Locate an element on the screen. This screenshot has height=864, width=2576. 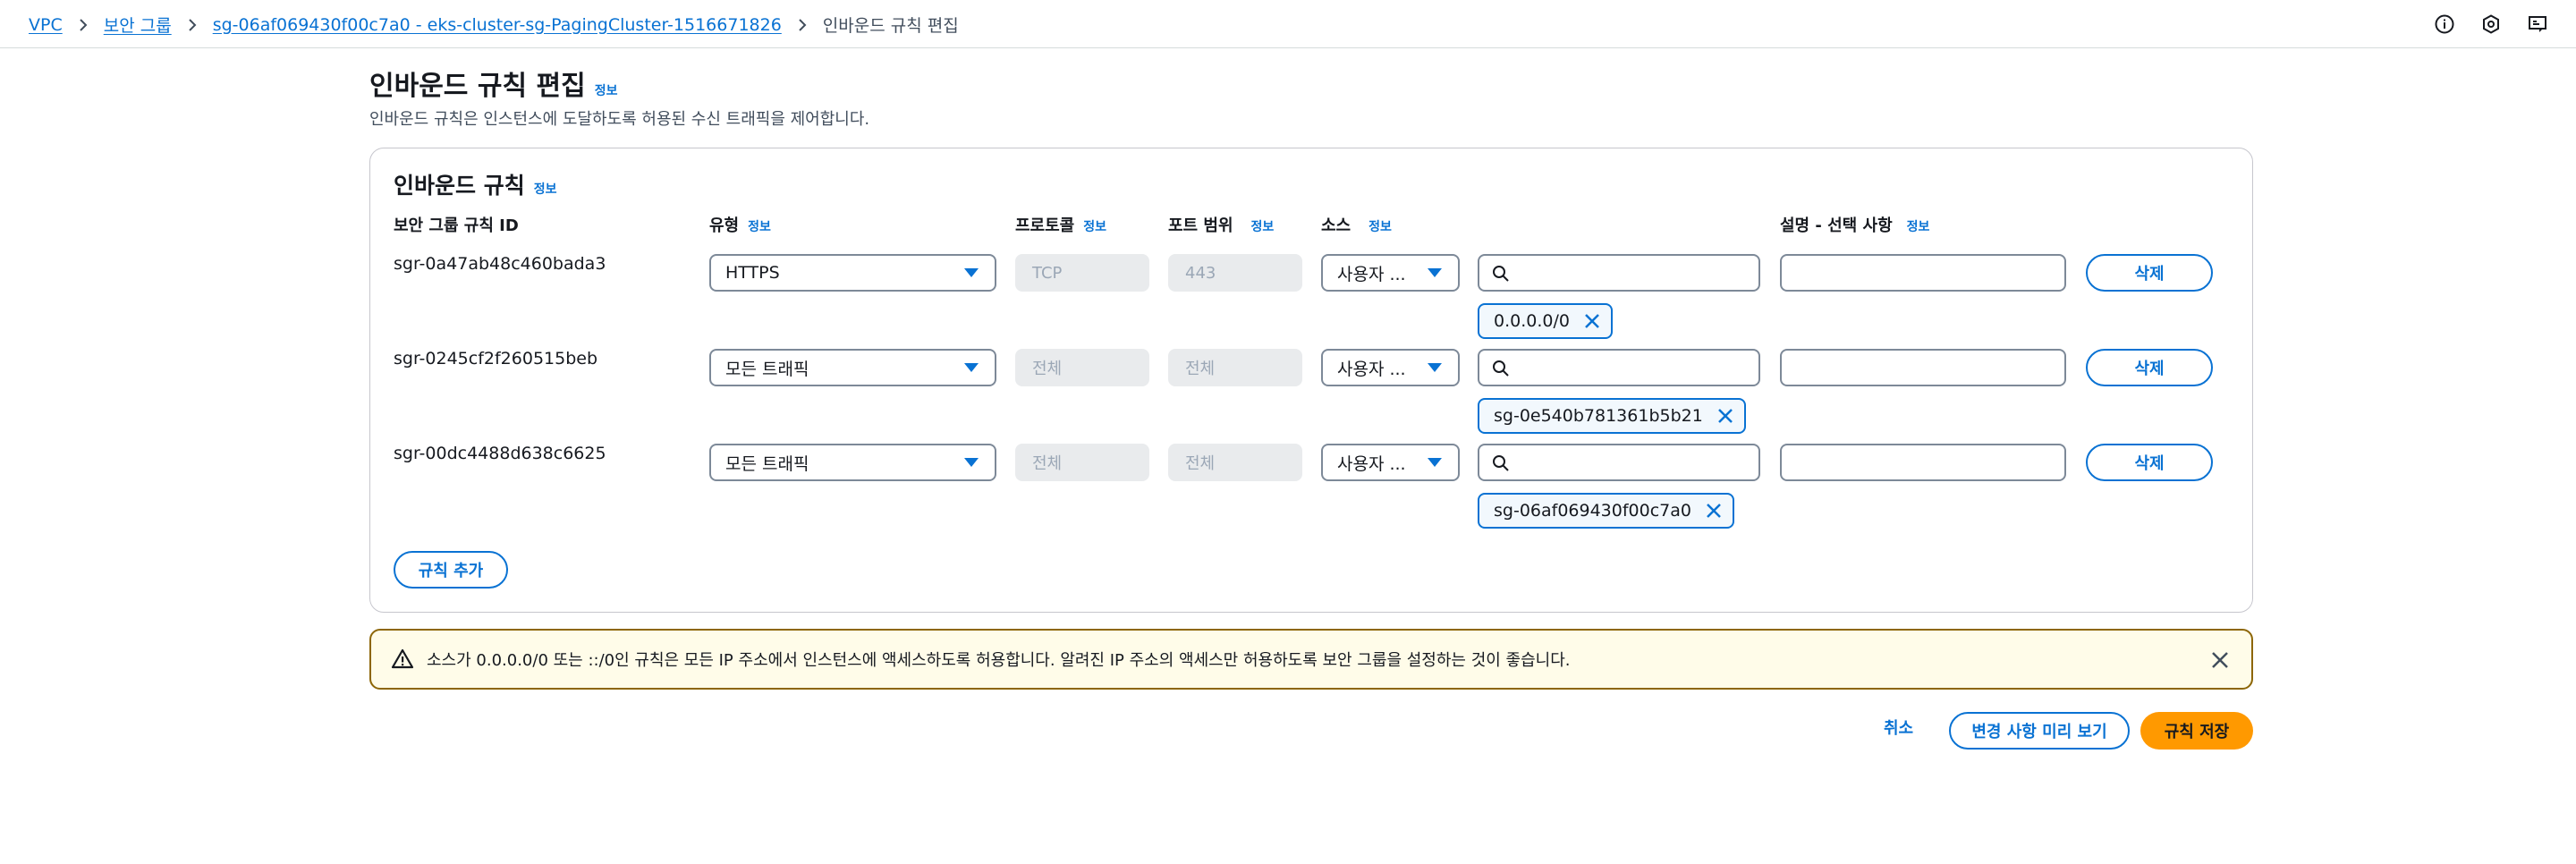
column-header-description: 설명 - 선택 사항 정보 is located at coordinates (1854, 224).